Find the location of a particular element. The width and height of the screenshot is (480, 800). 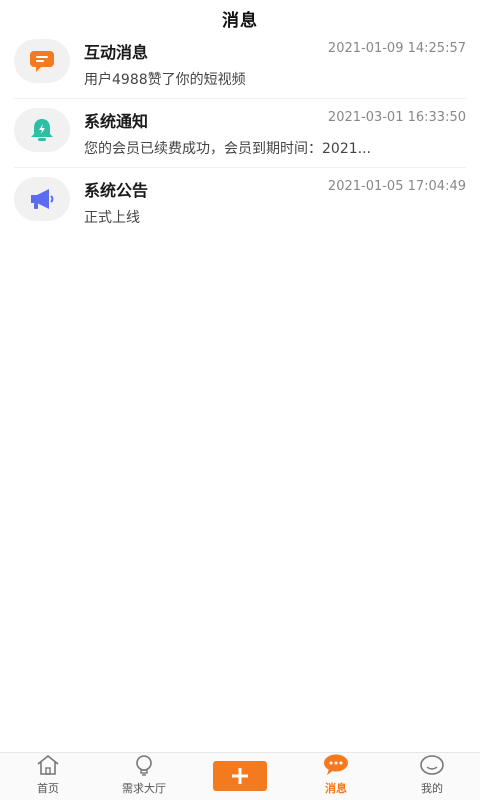

message-time: 2021-01-05 17:04:49 is located at coordinates (396, 186).